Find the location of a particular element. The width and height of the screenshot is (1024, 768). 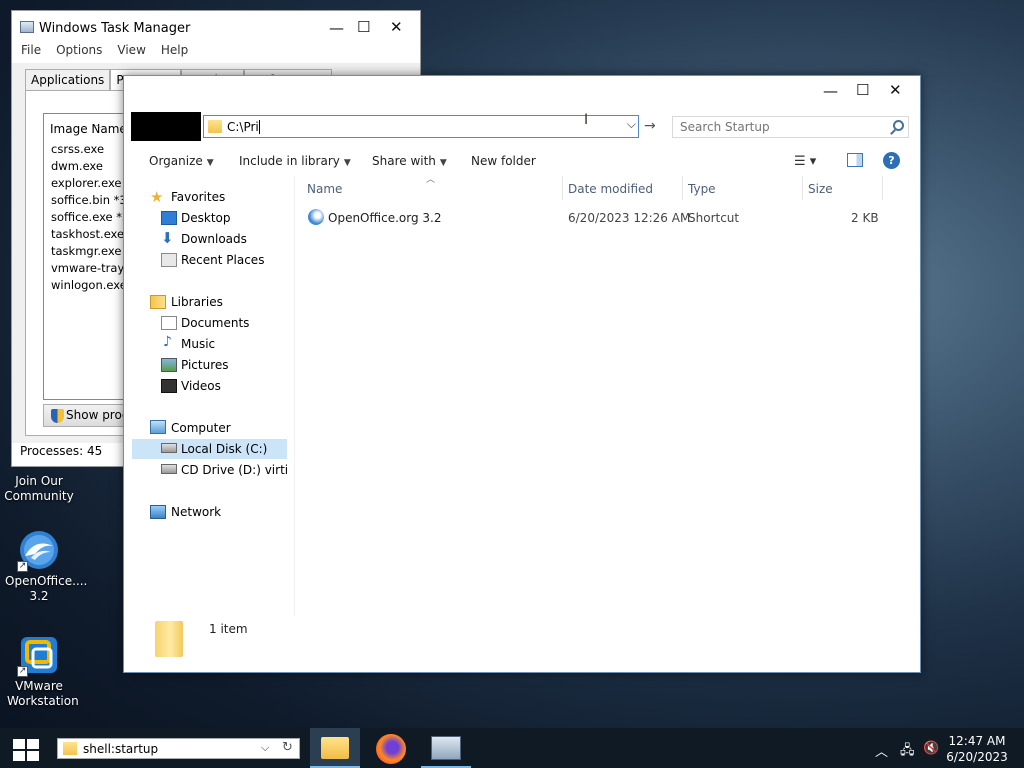

new-folder-button: New folder is located at coordinates (503, 161).